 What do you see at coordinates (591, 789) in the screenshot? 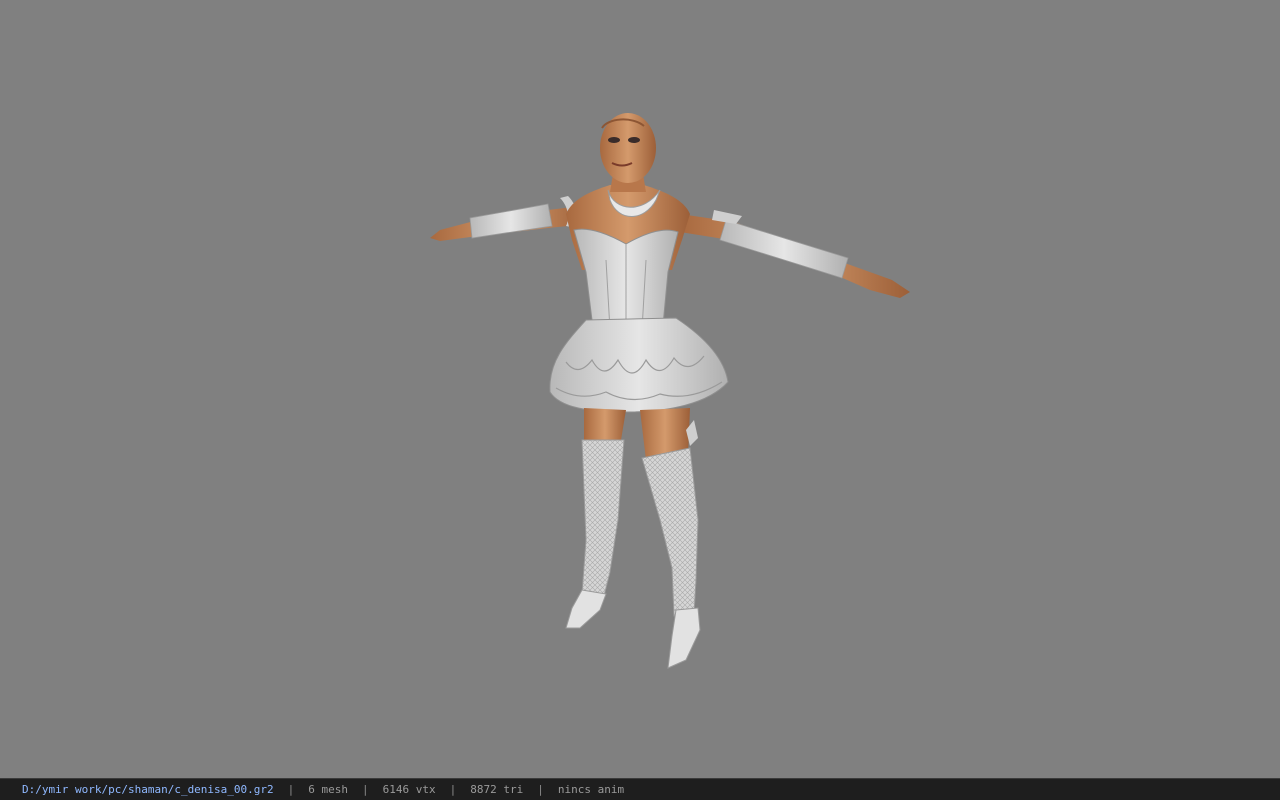
I see `animation-status: nincs anim` at bounding box center [591, 789].